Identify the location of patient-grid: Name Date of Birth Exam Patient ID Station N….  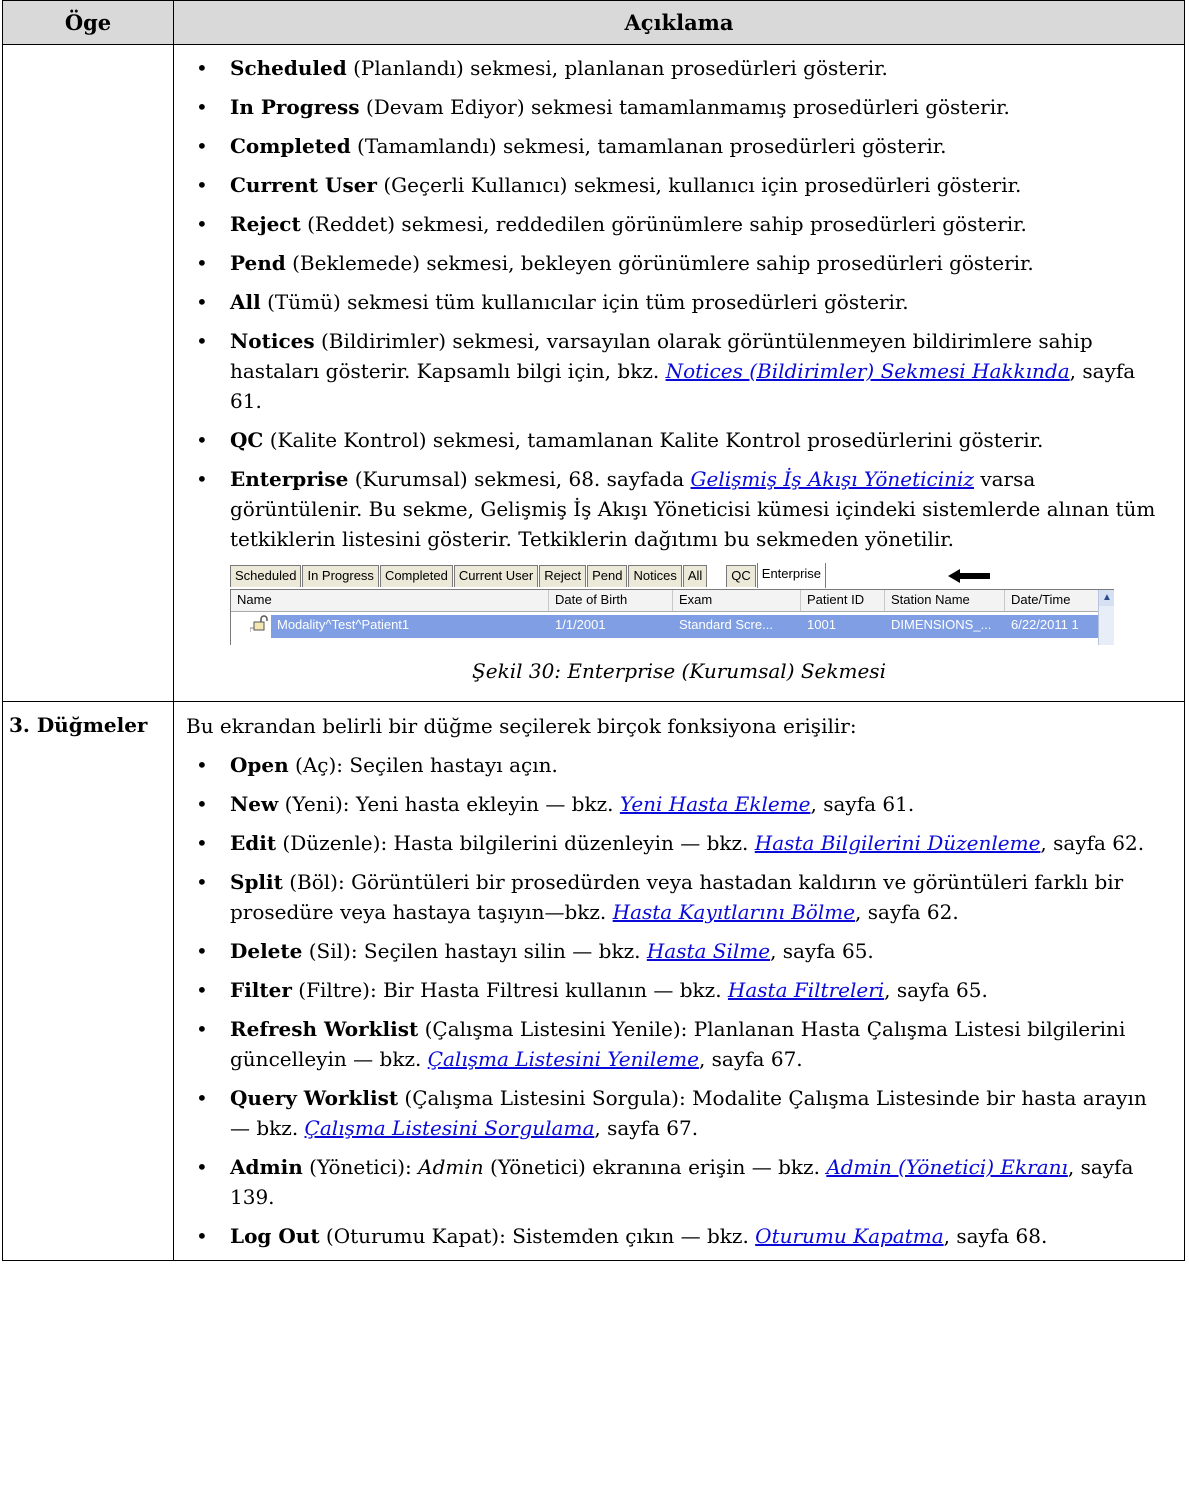
(672, 617).